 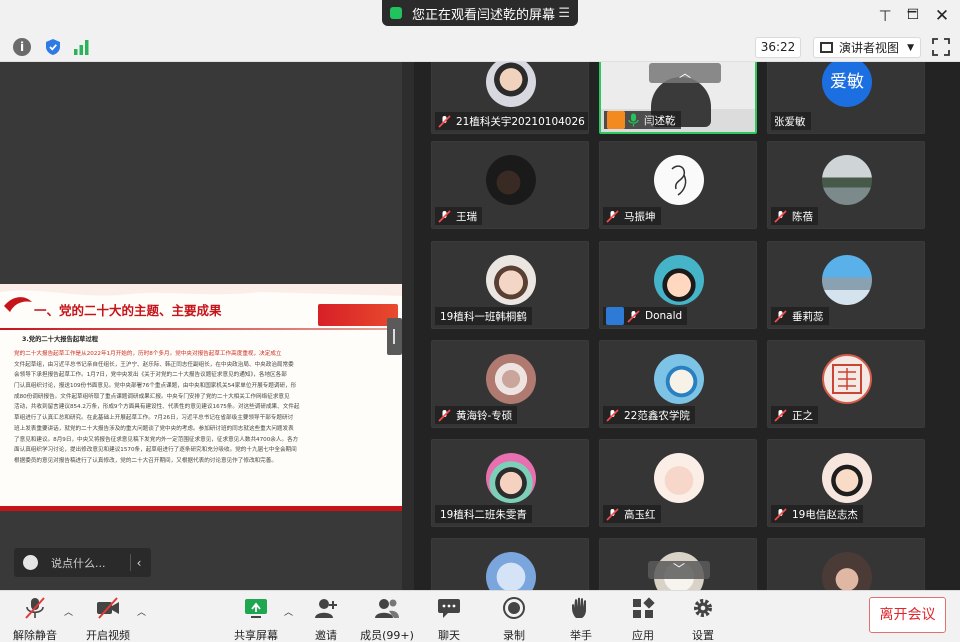 What do you see at coordinates (128, 310) in the screenshot?
I see `slide-title: 一、党的二十大的主题、主要成果` at bounding box center [128, 310].